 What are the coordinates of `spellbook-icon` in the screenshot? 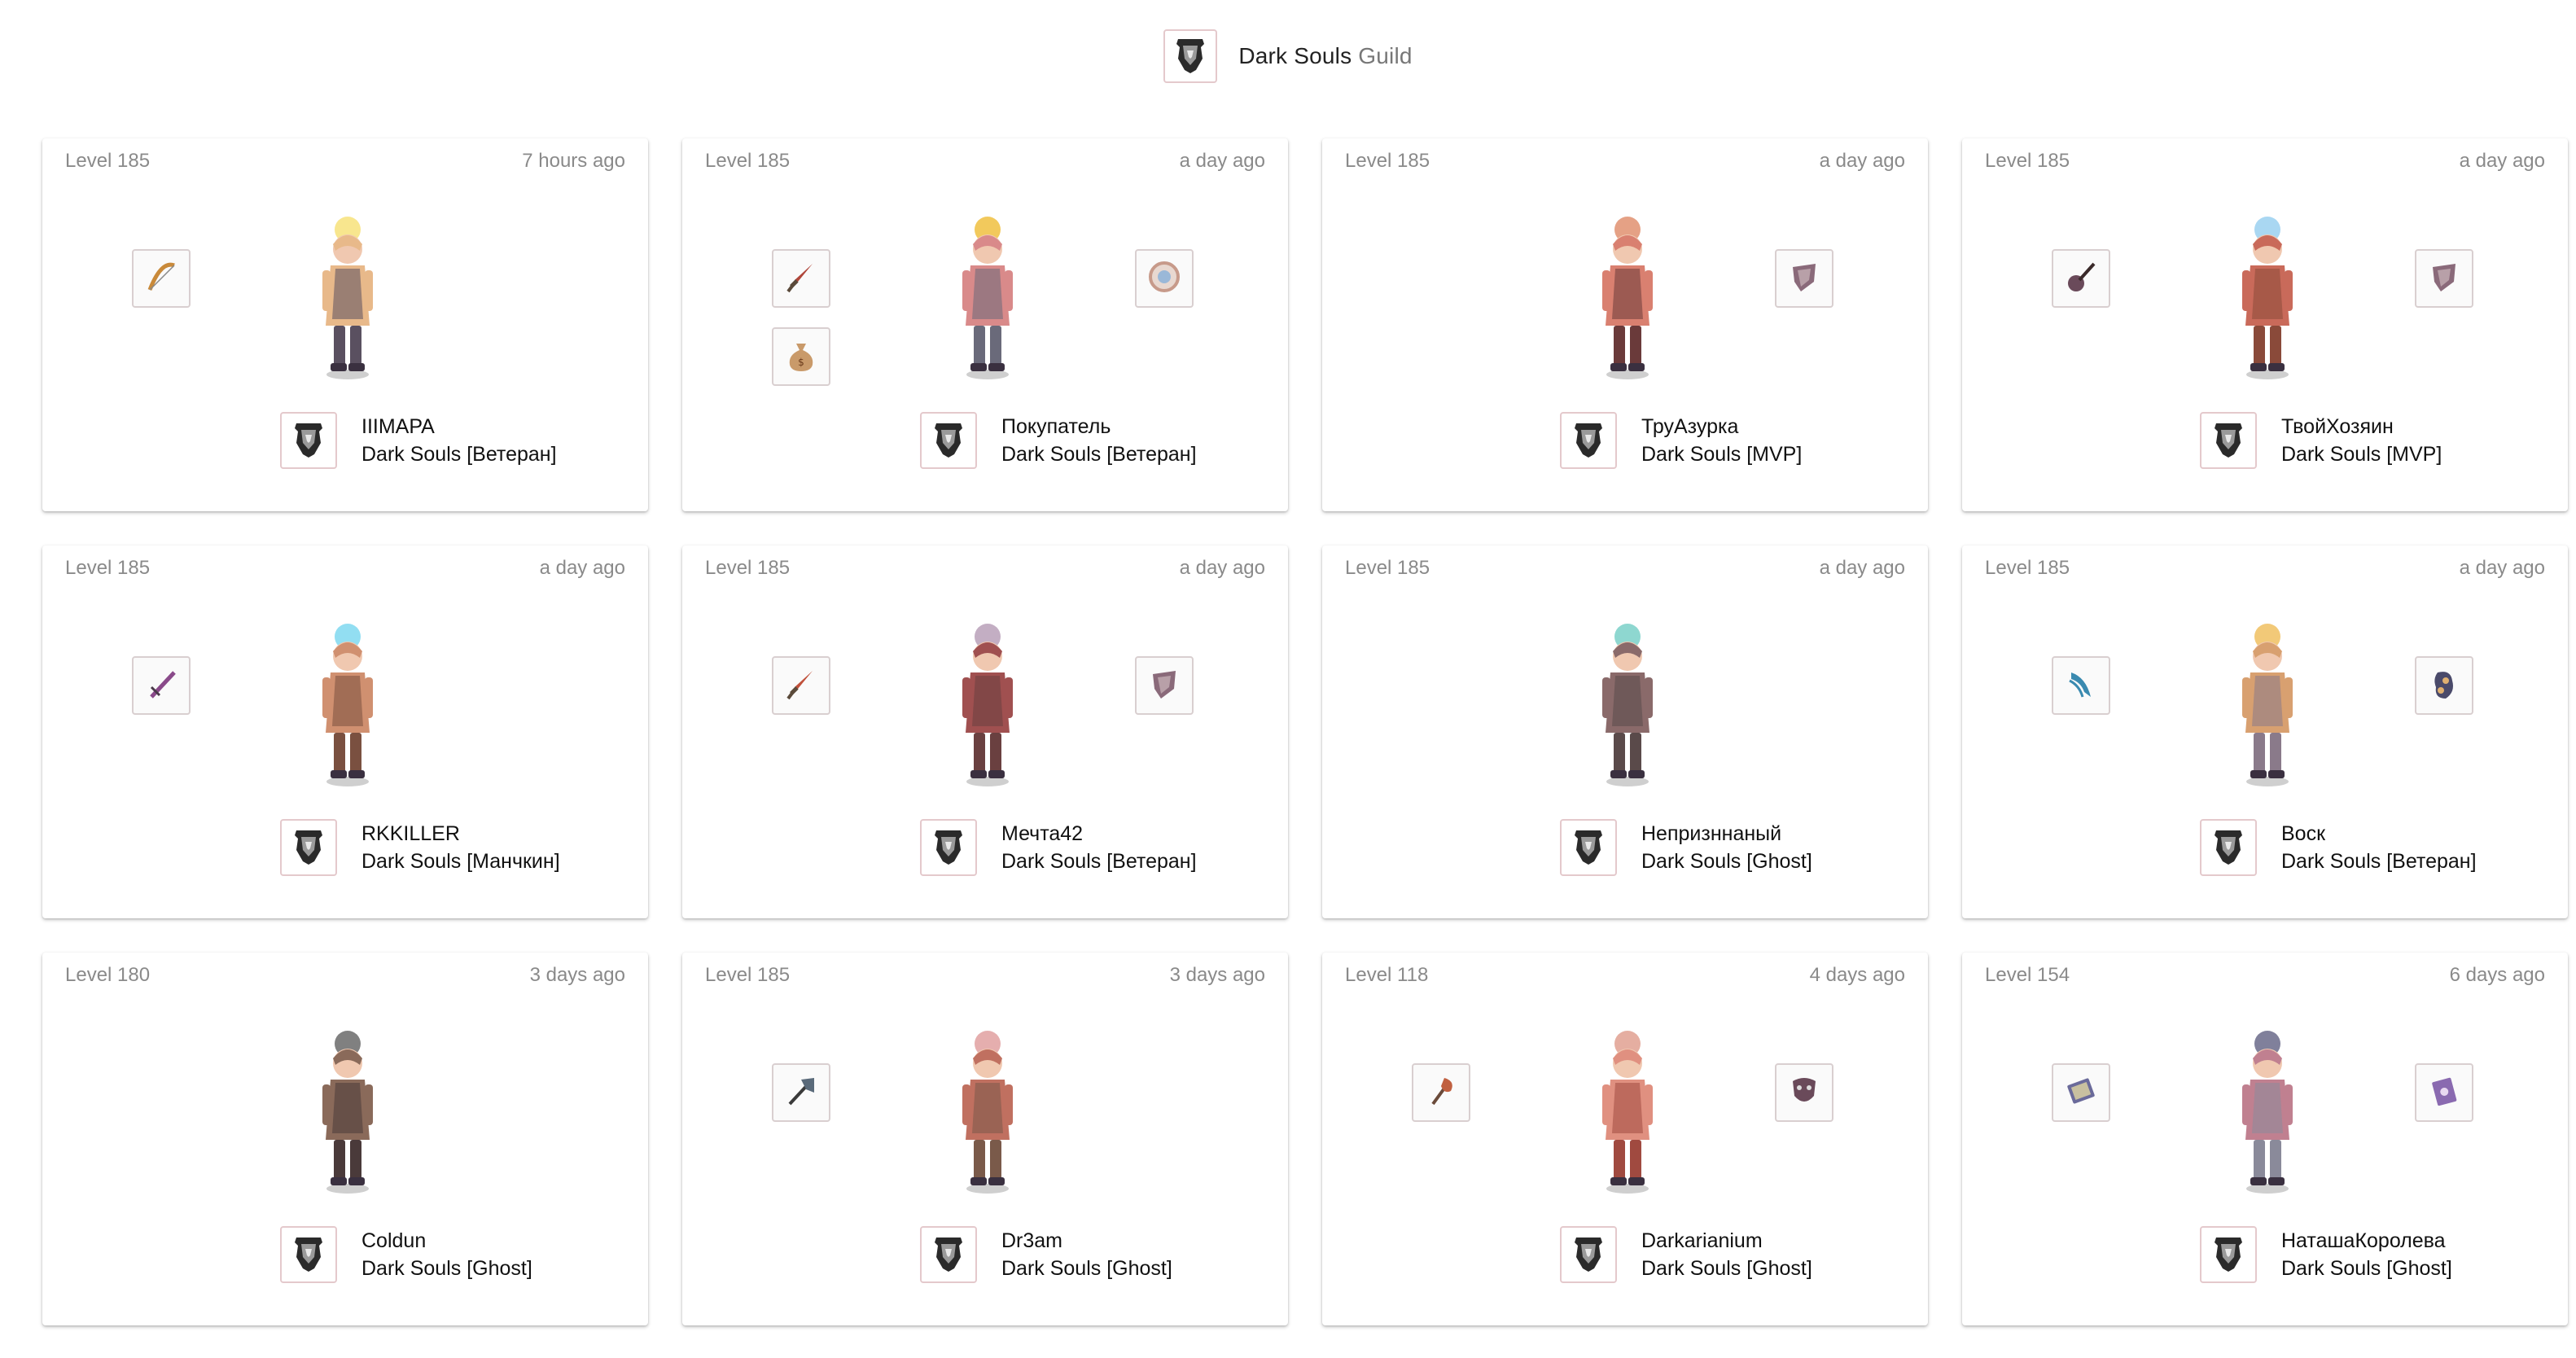 It's located at (2444, 1093).